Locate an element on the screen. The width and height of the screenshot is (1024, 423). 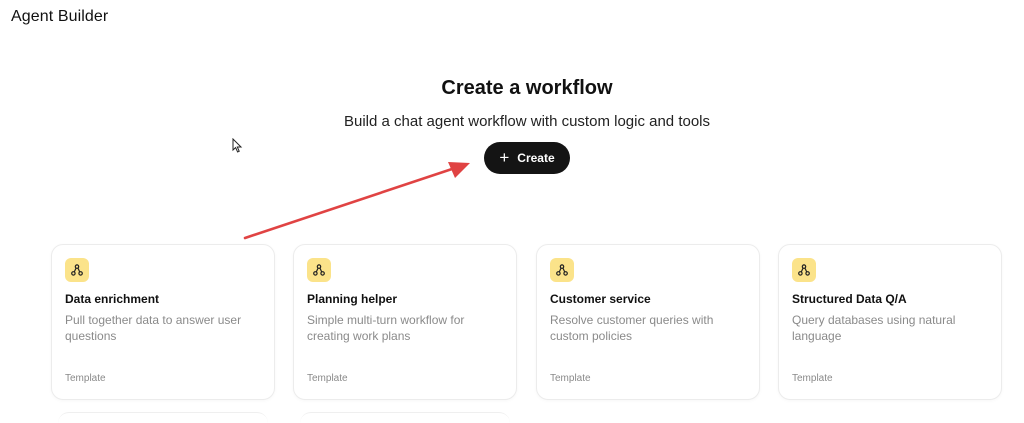
template-title: Data enrichment is located at coordinates (112, 299).